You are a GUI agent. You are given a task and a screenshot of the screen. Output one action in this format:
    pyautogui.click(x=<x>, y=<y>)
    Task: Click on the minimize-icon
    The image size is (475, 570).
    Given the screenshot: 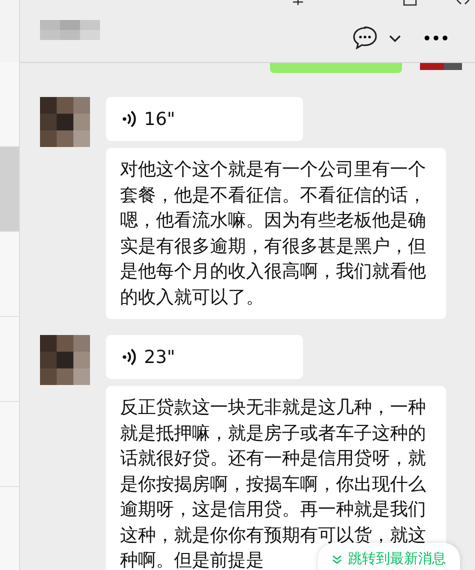 What is the action you would take?
    pyautogui.click(x=298, y=3)
    